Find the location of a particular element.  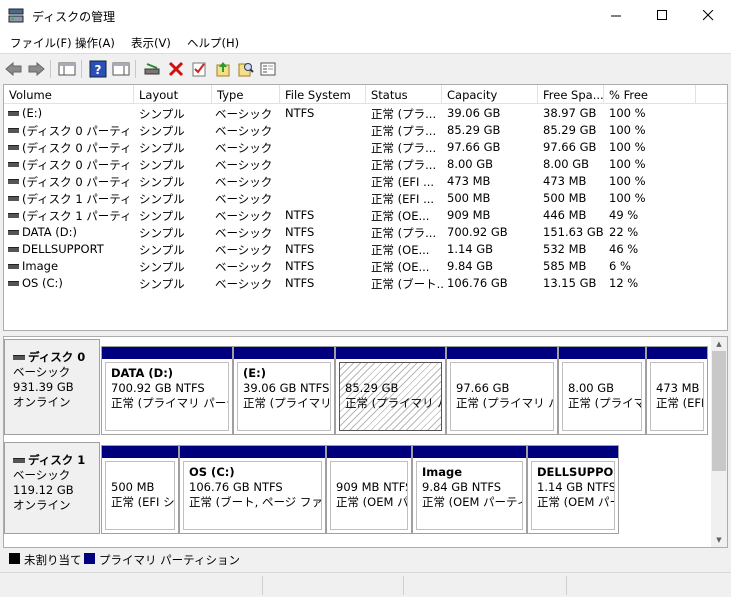

close-icon is located at coordinates (707, 15).